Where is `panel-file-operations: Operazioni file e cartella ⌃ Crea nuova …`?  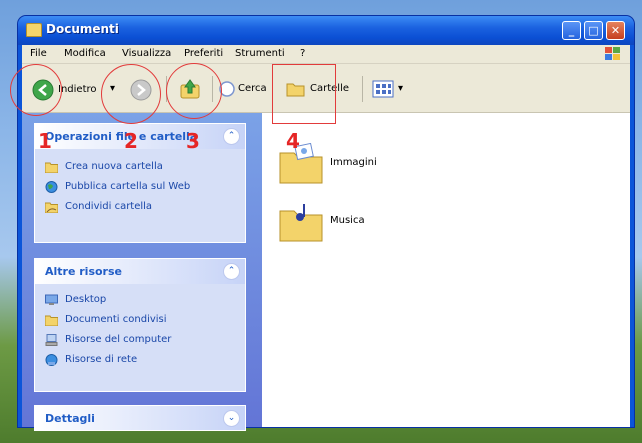 panel-file-operations: Operazioni file e cartella ⌃ Crea nuova … is located at coordinates (140, 183).